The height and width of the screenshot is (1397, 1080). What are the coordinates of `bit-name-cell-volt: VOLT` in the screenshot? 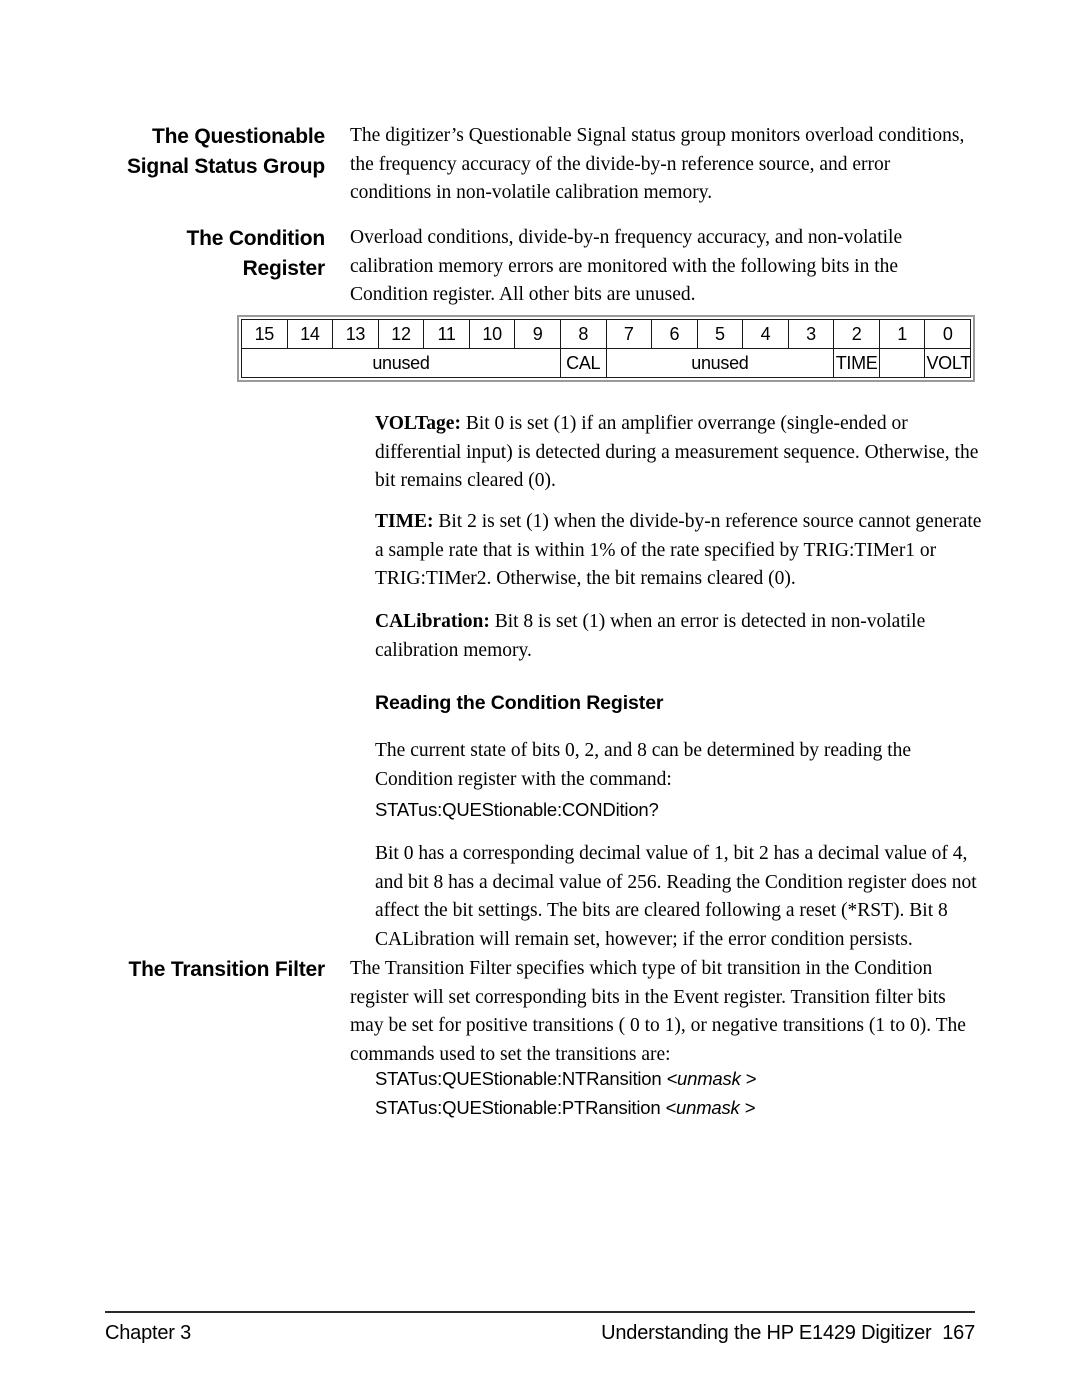 It's located at (947, 363).